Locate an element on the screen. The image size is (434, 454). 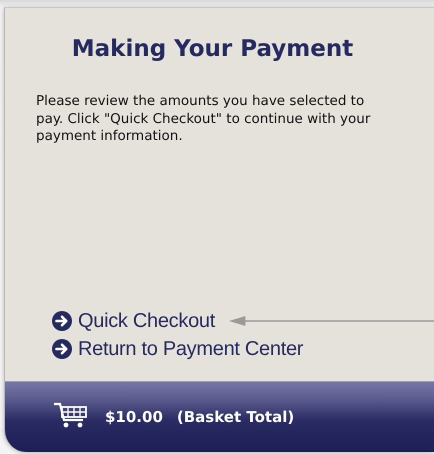
arrow-link: Return to Payment Center is located at coordinates (178, 349).